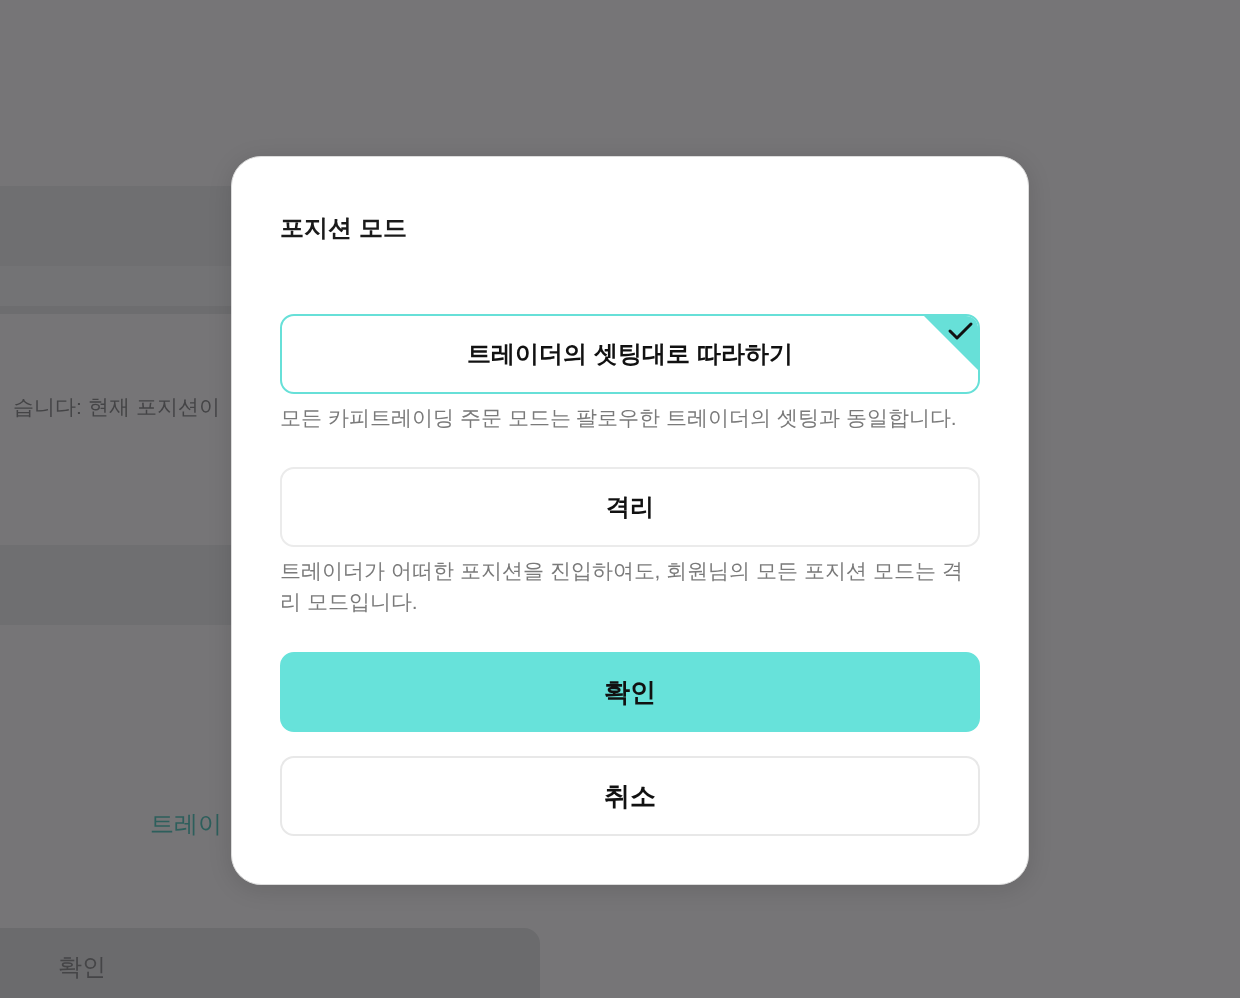  Describe the element at coordinates (619, 418) in the screenshot. I see `option-description: 모든 카피트레이딩 주문 모드는 팔로우한 트레이더의 셋팅과 동일합니다.` at that location.